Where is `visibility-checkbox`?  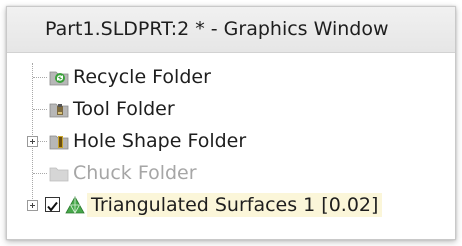 visibility-checkbox is located at coordinates (52, 204).